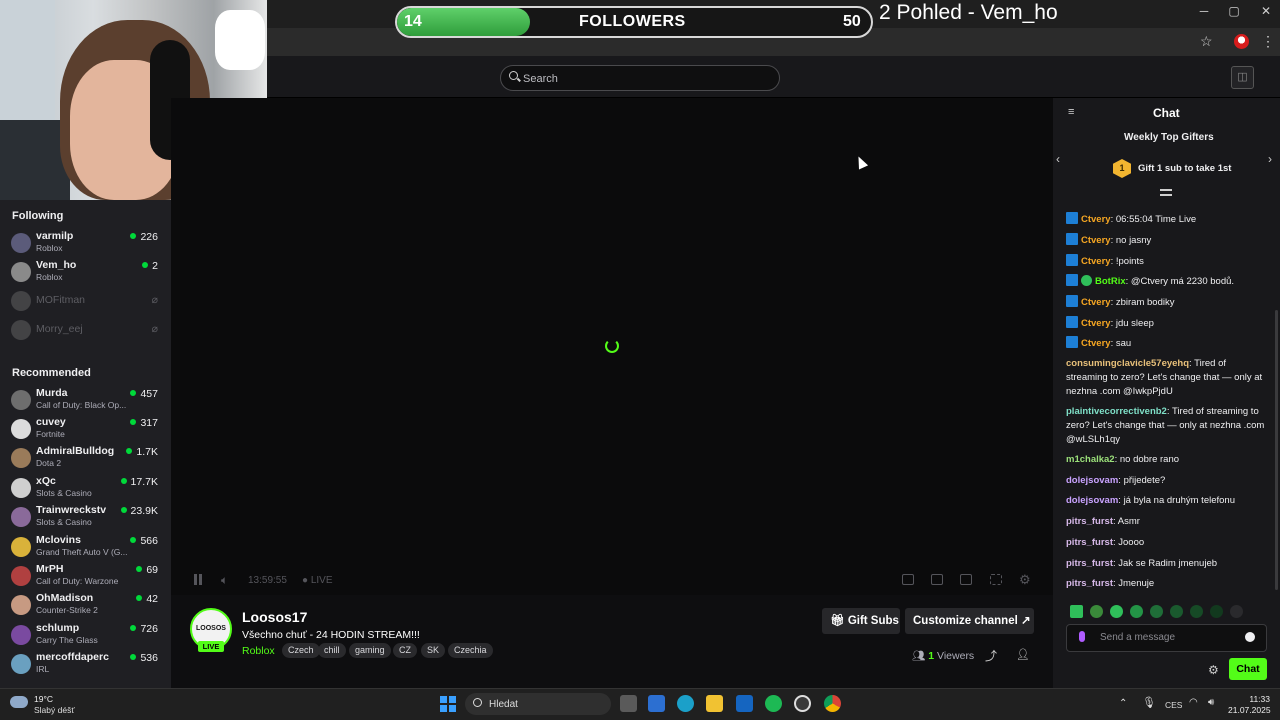 This screenshot has width=1280, height=720. I want to click on sidebar-item-murda: Murda Call of Duty: Black Op... 457, so click(85, 400).